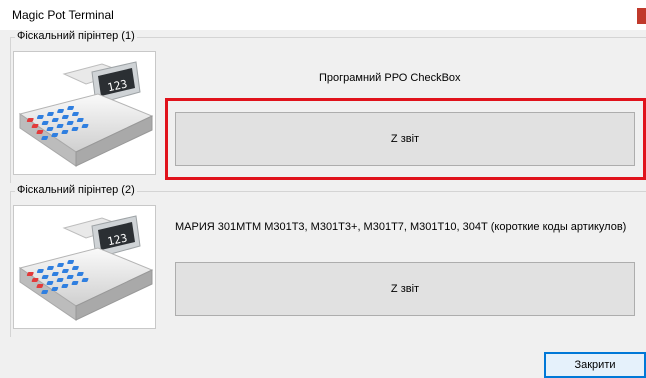  Describe the element at coordinates (76, 36) in the screenshot. I see `printer-1-group-label: Фіскальний пірінтер (1)` at that location.